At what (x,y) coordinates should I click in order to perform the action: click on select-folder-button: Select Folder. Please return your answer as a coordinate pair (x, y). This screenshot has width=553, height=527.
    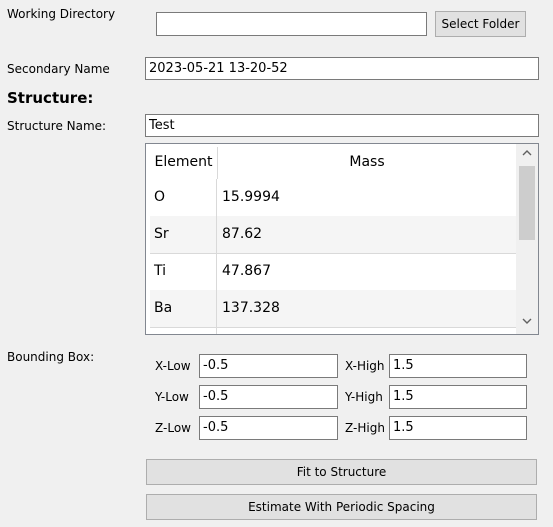
    Looking at the image, I should click on (480, 24).